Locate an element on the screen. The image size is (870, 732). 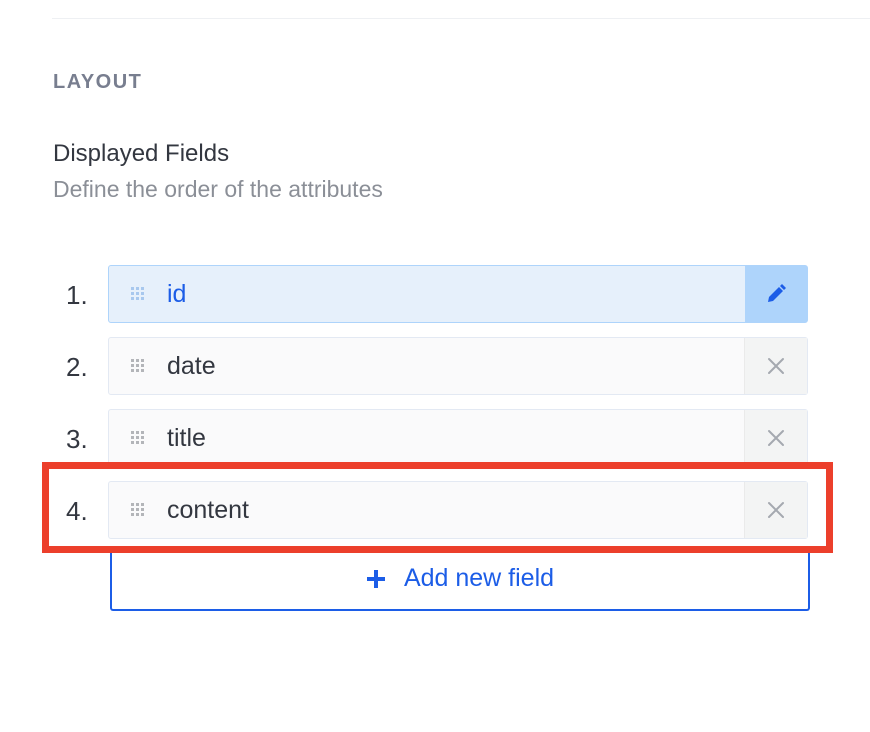
field-row-date: date is located at coordinates (458, 366).